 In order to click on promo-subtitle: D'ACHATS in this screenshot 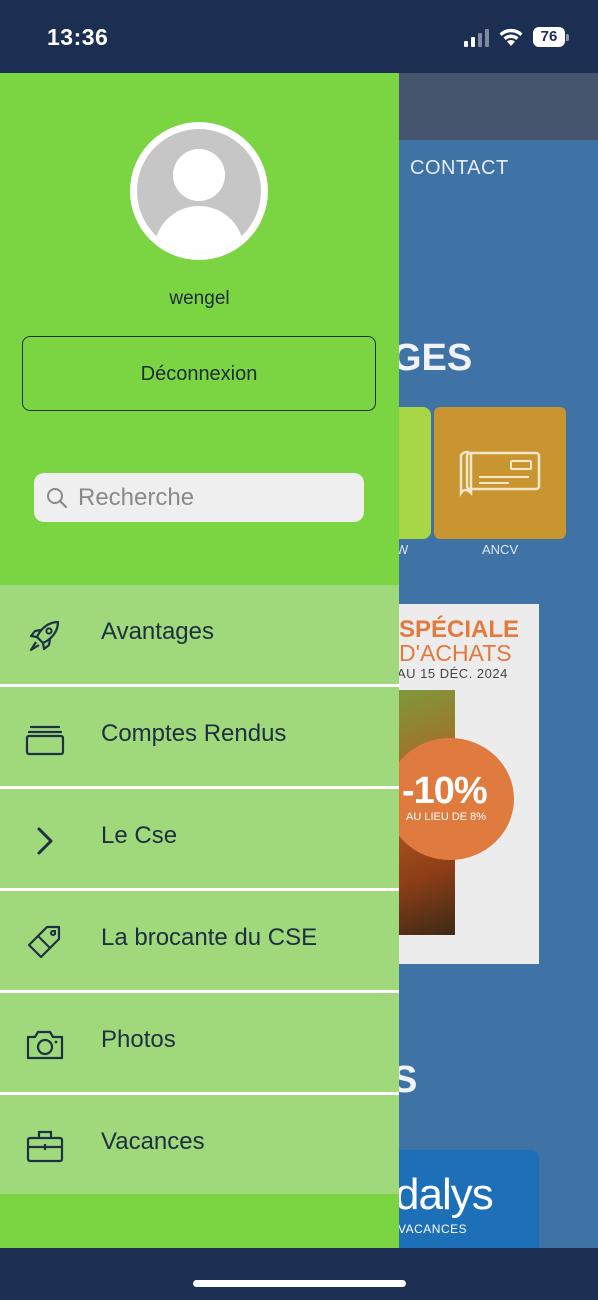, I will do `click(455, 653)`.